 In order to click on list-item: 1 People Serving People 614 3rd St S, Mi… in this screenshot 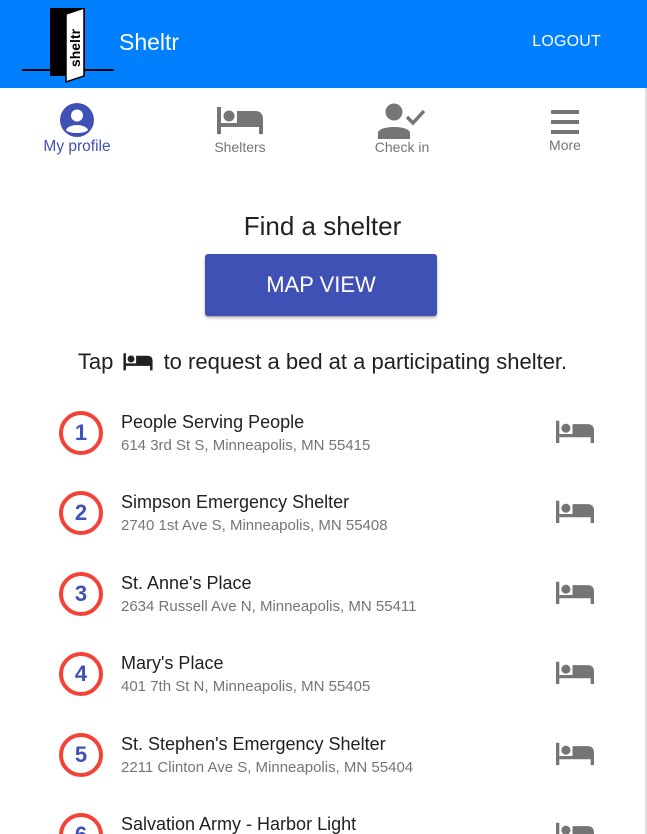, I will do `click(322, 433)`.